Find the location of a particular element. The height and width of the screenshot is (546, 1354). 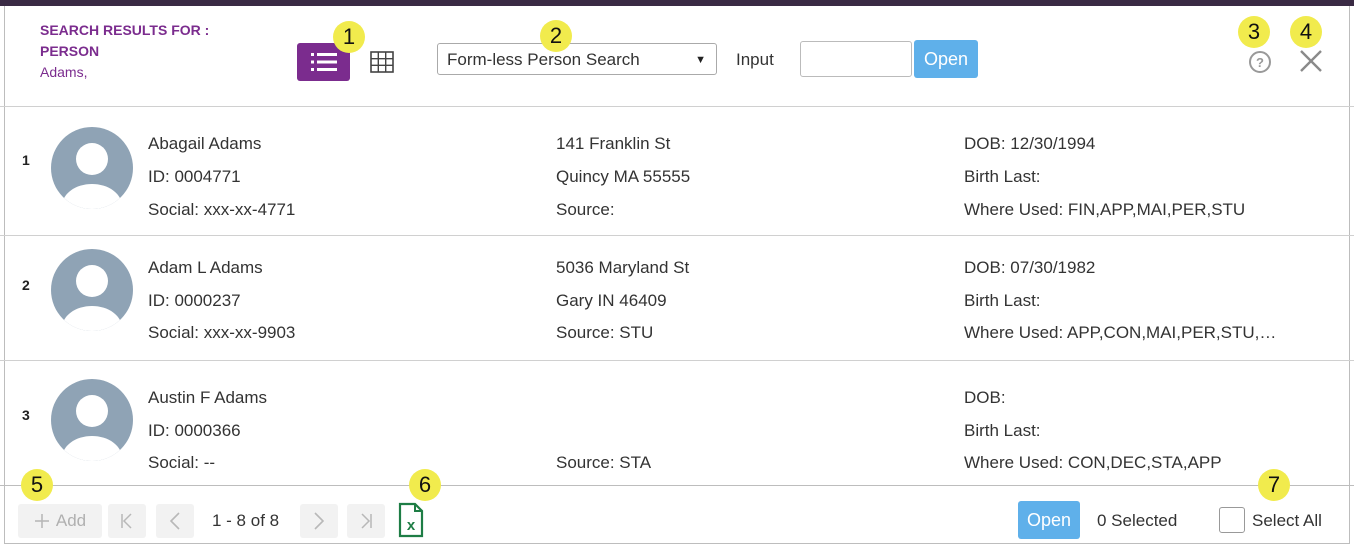

row-index: 3 is located at coordinates (26, 415).